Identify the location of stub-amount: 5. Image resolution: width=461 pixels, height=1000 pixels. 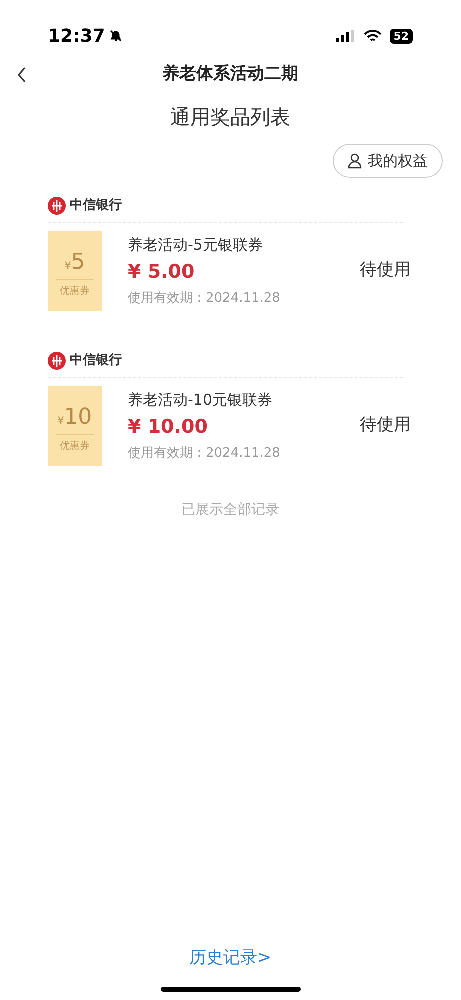
(78, 263).